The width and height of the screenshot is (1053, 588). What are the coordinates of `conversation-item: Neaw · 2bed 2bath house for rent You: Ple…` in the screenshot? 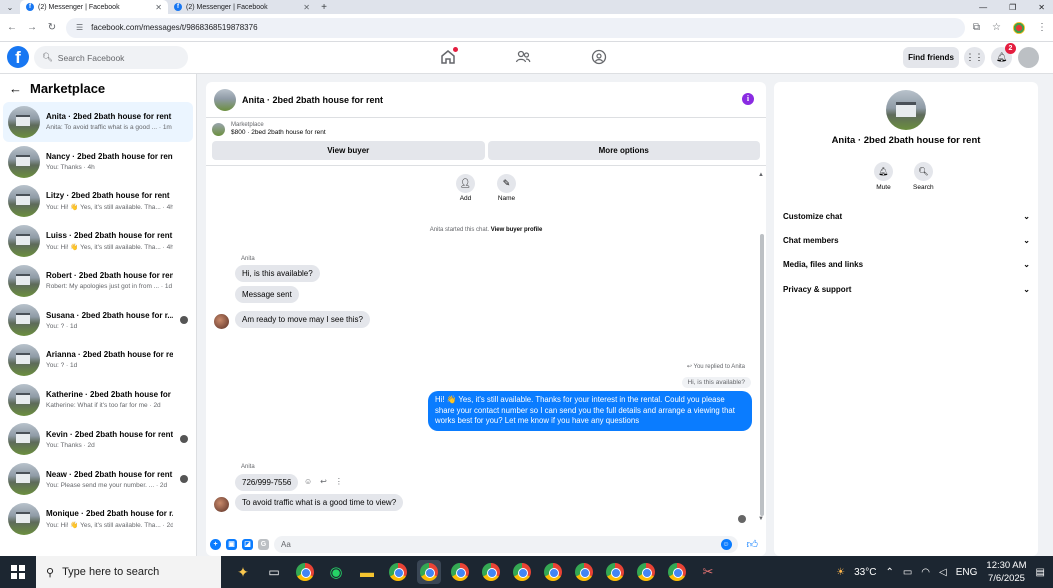 It's located at (98, 479).